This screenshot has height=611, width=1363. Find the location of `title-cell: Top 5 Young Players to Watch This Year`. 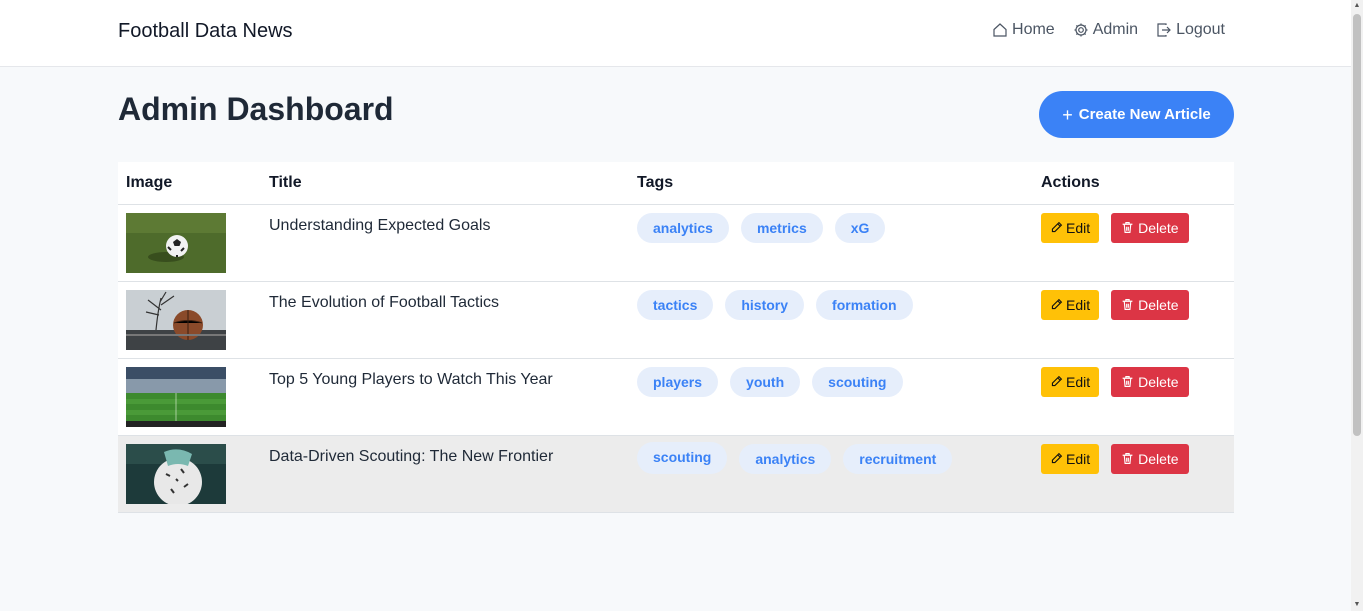

title-cell: Top 5 Young Players to Watch This Year is located at coordinates (445, 397).